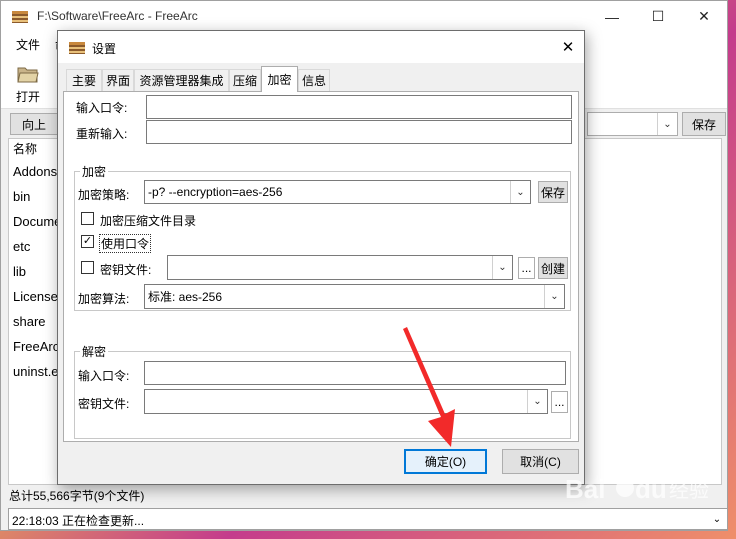 The width and height of the screenshot is (736, 539). I want to click on policy-label: 加密策略:, so click(104, 195).